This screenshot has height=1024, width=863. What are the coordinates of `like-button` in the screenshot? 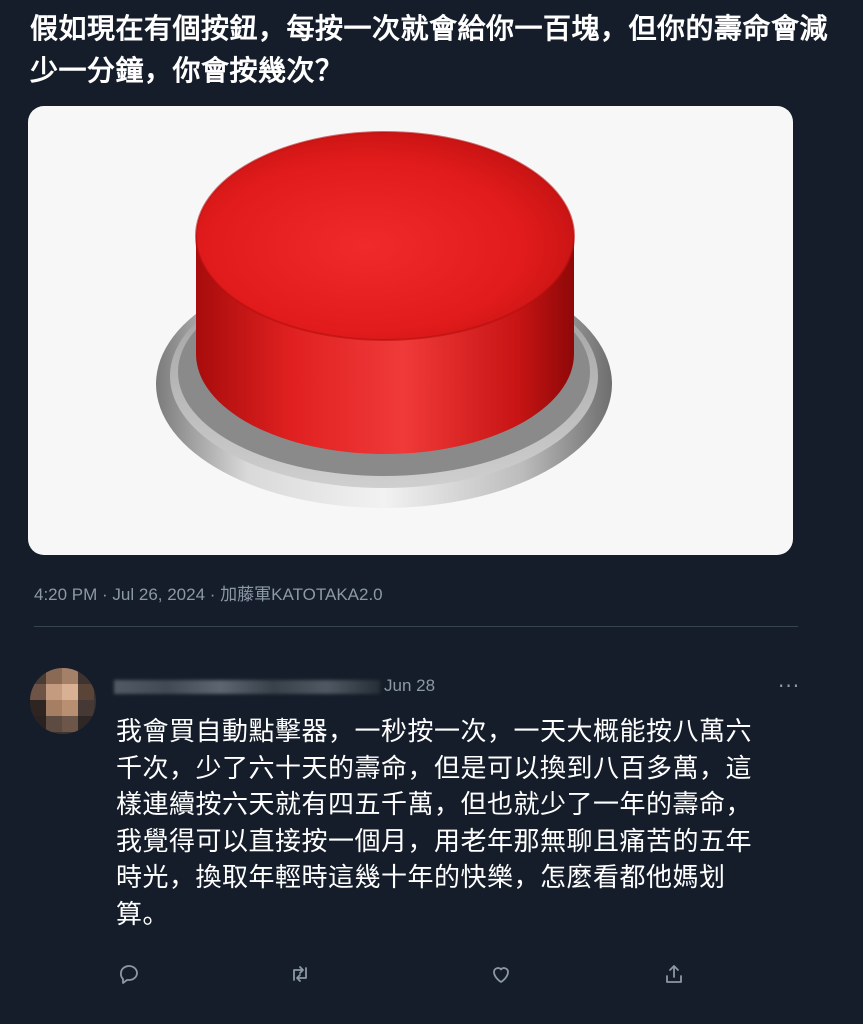 It's located at (501, 974).